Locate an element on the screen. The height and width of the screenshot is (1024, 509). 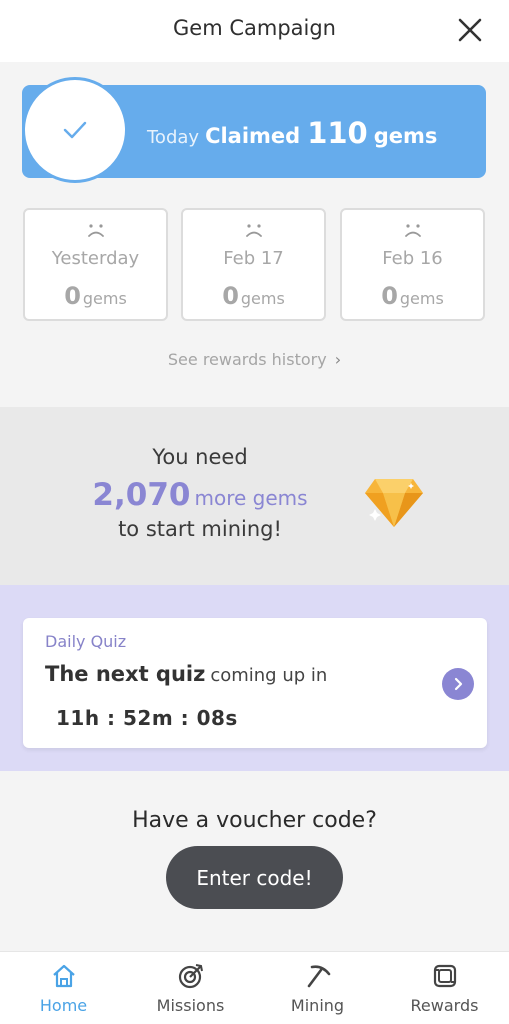
day-label: Feb 17 is located at coordinates (253, 258).